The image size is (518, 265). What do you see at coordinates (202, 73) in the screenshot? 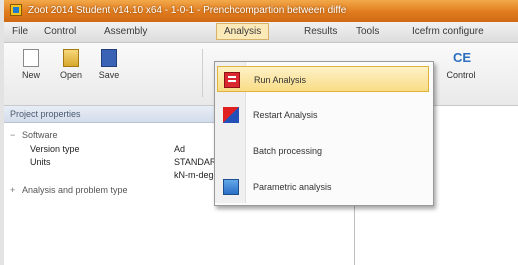
I see `ribbon-separator` at bounding box center [202, 73].